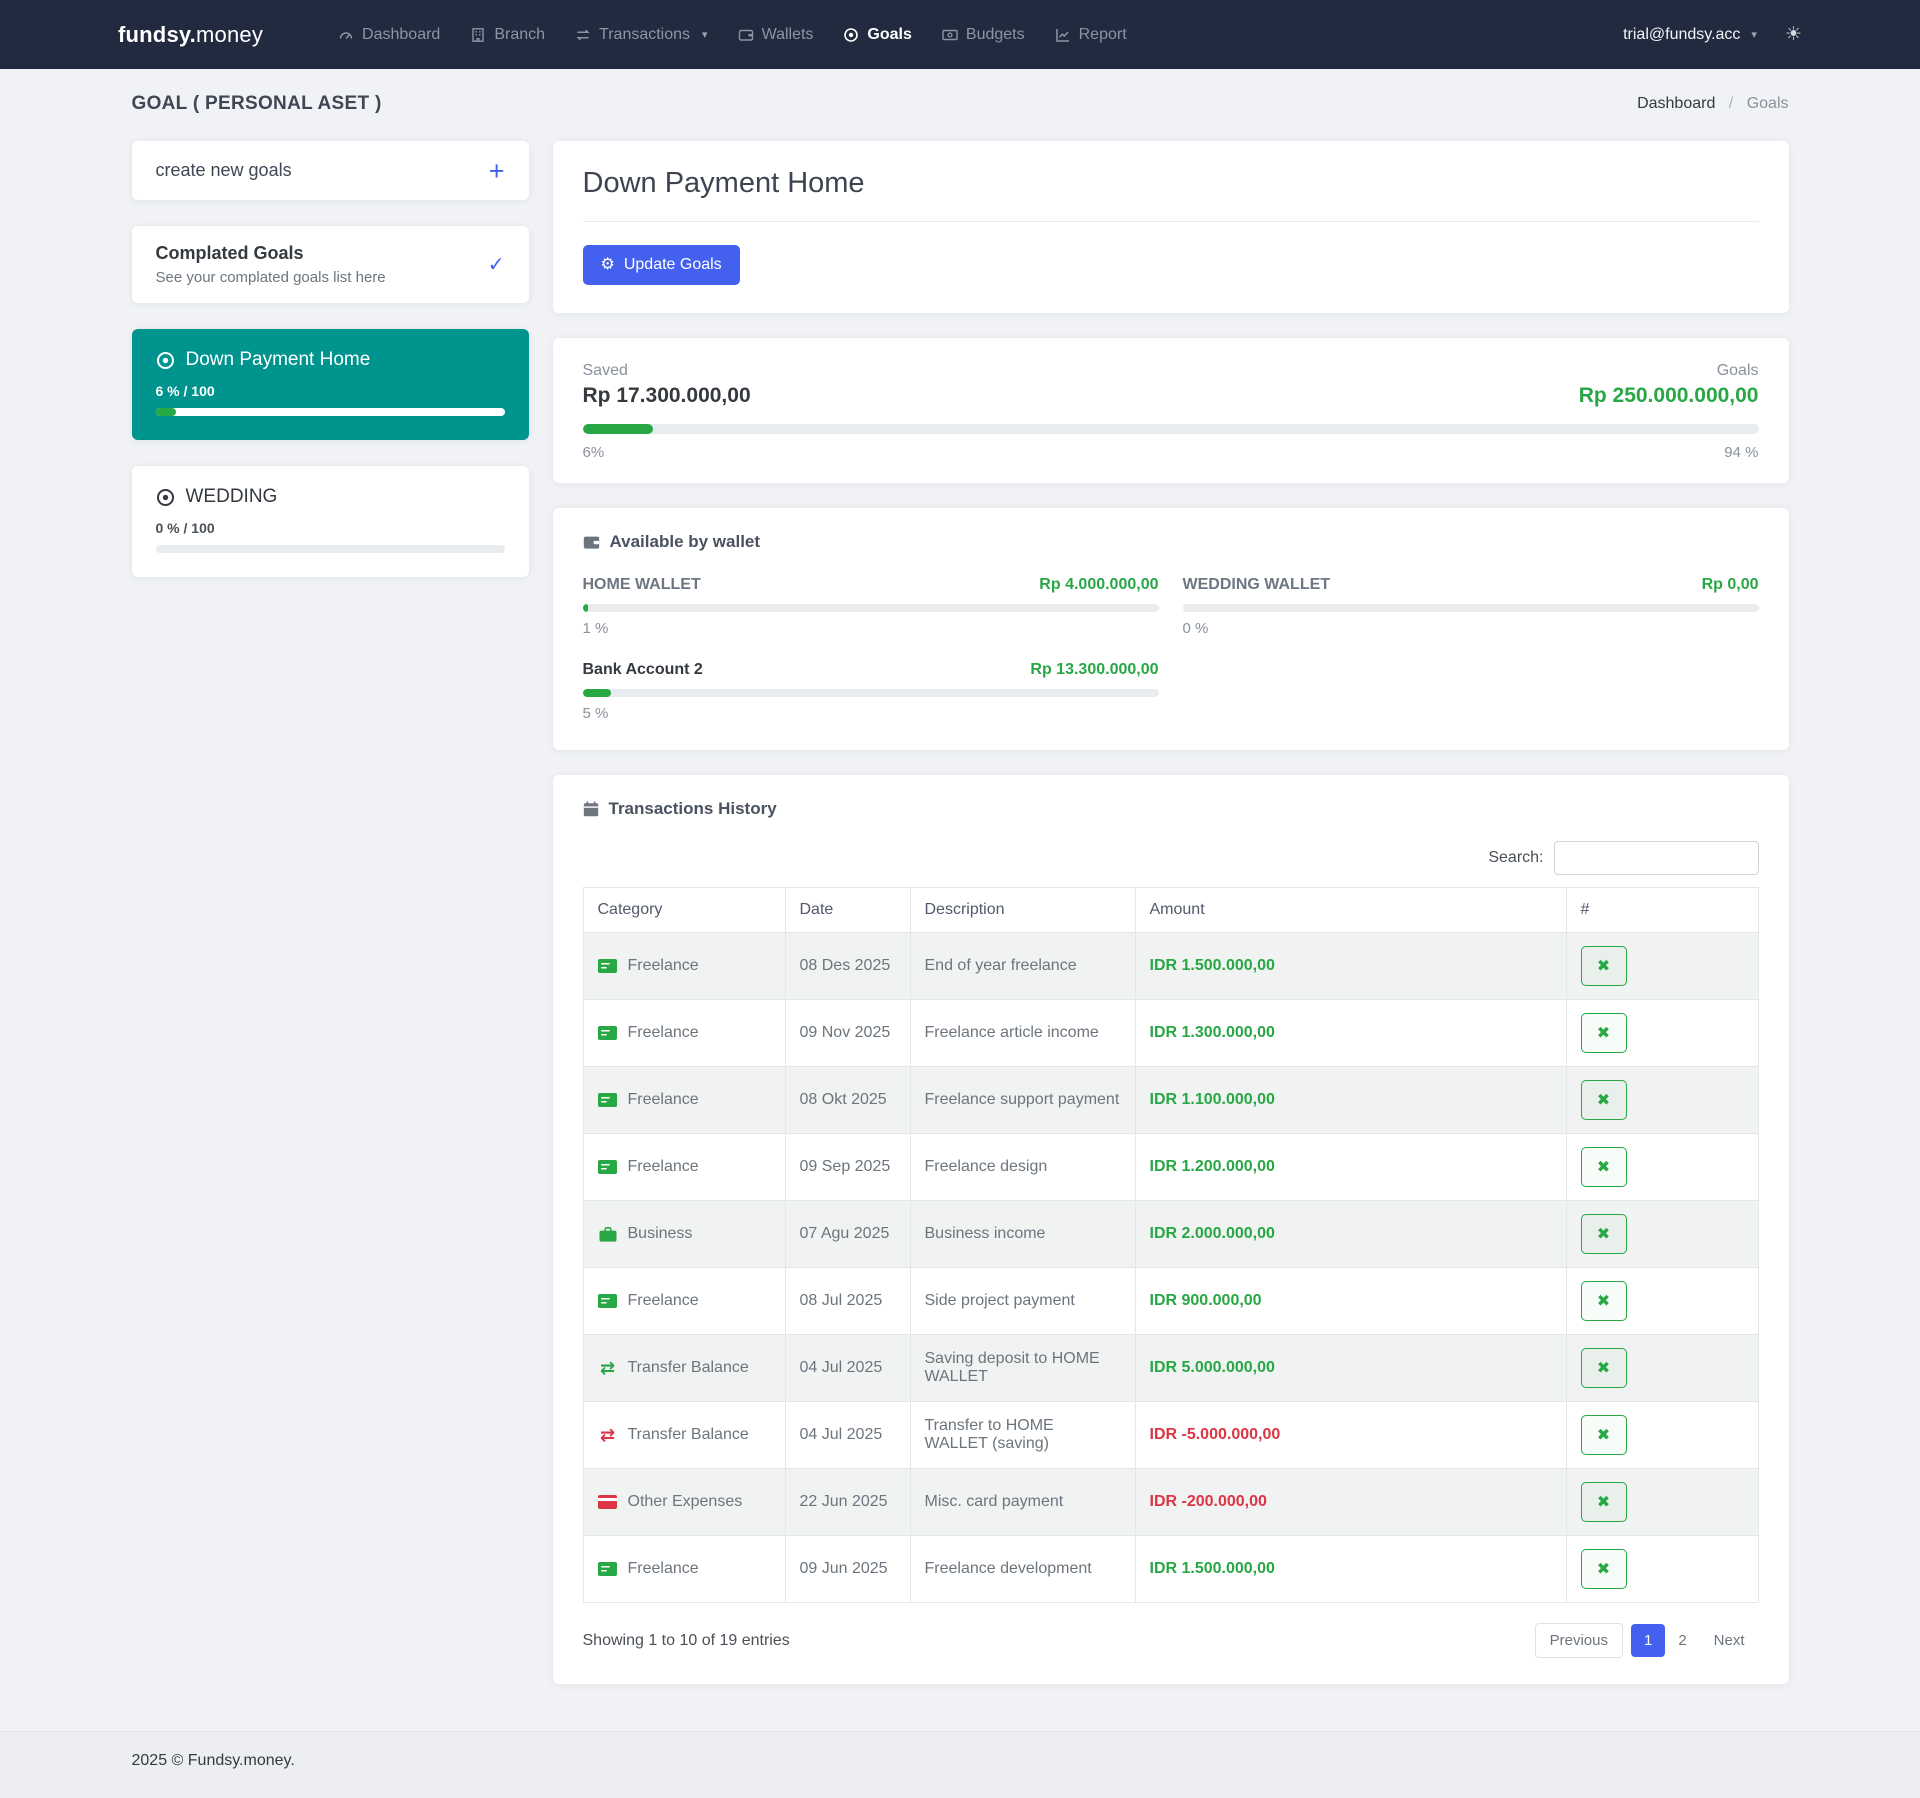  Describe the element at coordinates (605, 370) in the screenshot. I see `saved-label: Saved` at that location.